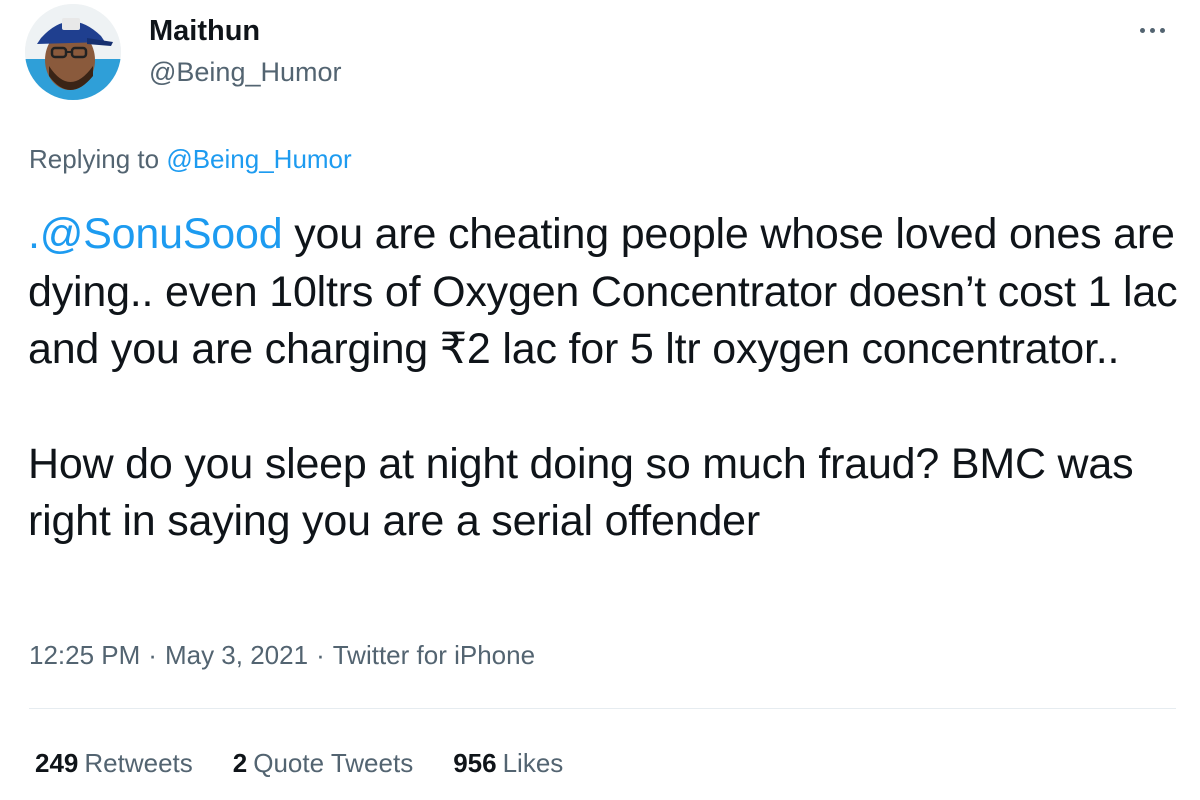  I want to click on retweets-label: Retweets, so click(138, 763).